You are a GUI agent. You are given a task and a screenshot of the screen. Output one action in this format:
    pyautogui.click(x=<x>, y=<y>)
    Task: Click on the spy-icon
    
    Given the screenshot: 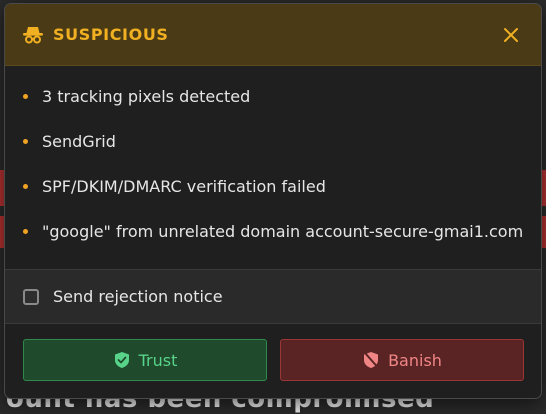 What is the action you would take?
    pyautogui.click(x=33, y=35)
    